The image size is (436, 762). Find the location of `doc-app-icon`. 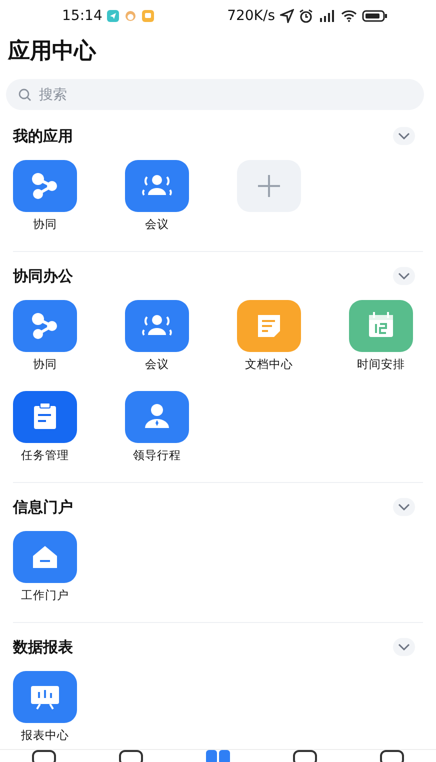

doc-app-icon is located at coordinates (269, 326).